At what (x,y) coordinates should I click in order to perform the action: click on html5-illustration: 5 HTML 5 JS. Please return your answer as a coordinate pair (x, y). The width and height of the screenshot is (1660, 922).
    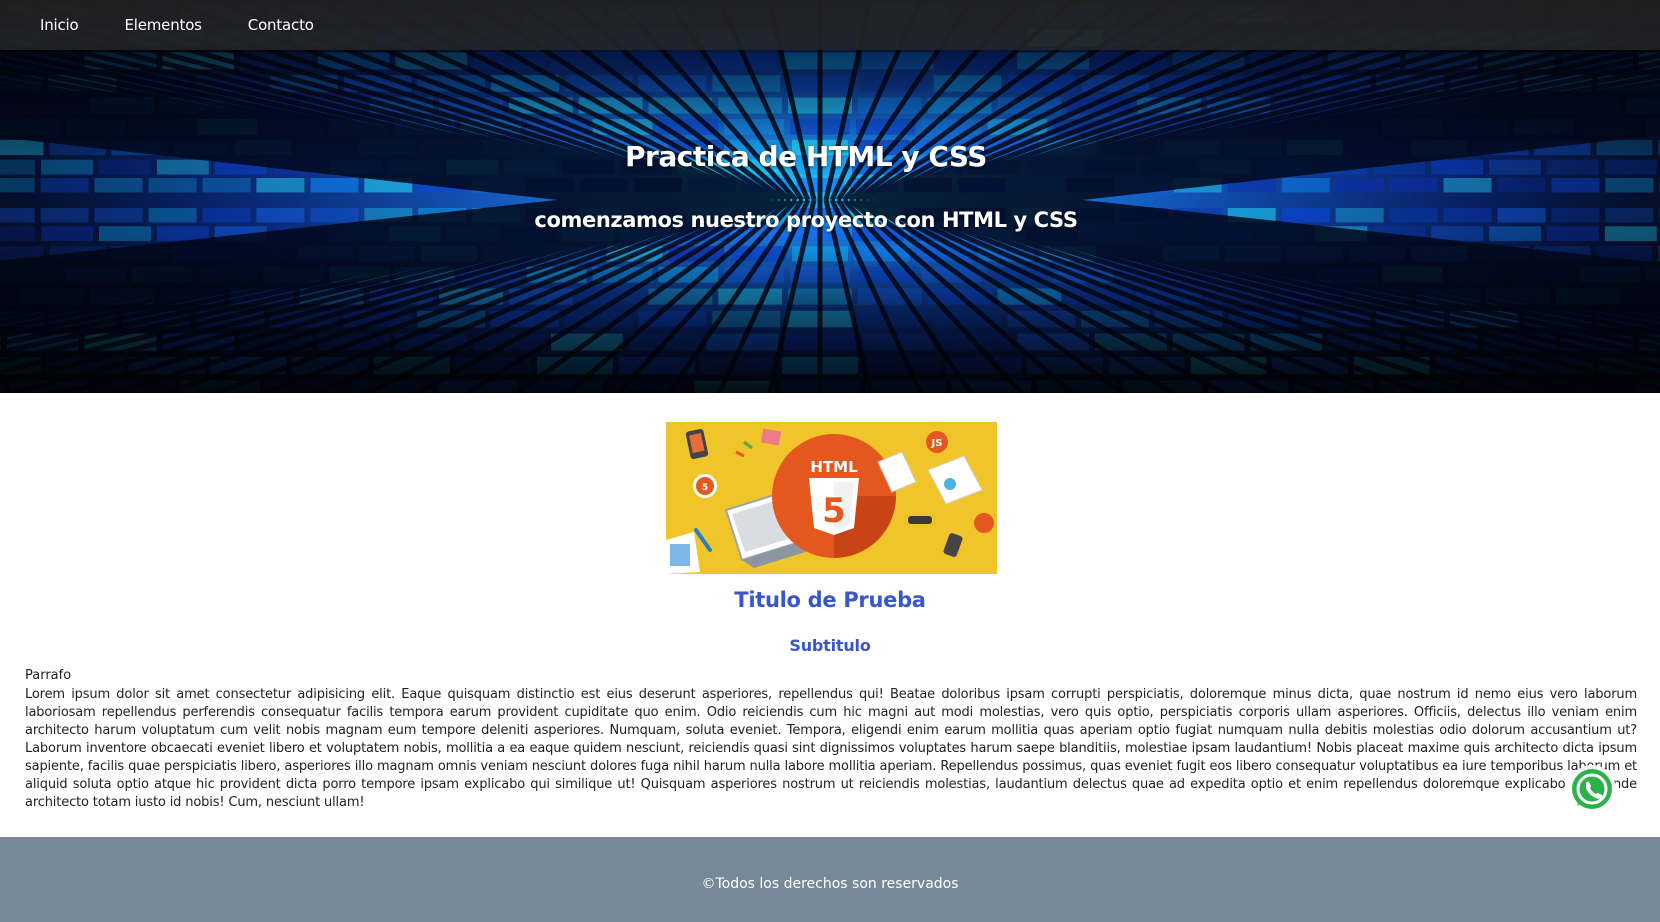
    Looking at the image, I should click on (831, 498).